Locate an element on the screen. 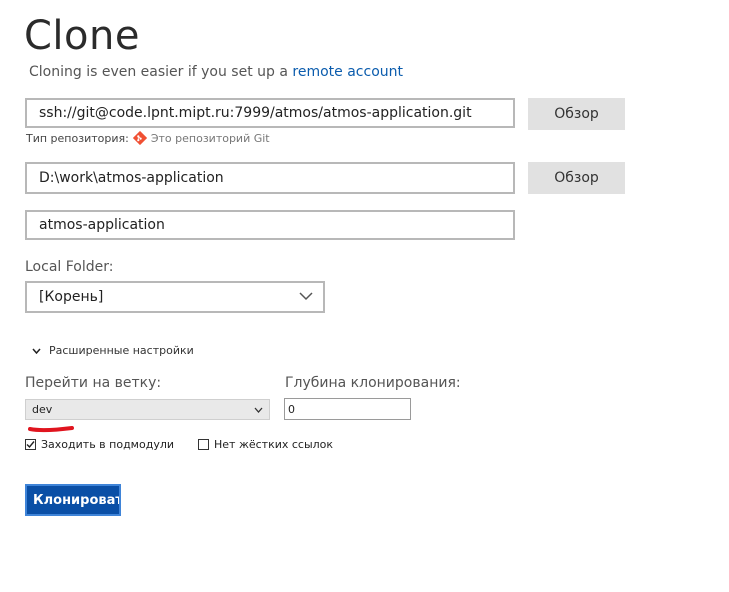 Image resolution: width=729 pixels, height=592 pixels. no-hardlinks-label: Нет жёстких ссылок is located at coordinates (274, 444).